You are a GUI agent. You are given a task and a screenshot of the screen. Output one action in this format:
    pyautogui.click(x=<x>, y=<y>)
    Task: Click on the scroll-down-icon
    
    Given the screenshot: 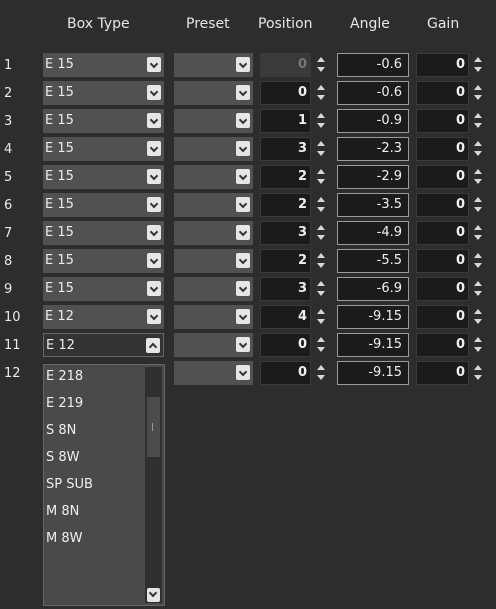 What is the action you would take?
    pyautogui.click(x=153, y=595)
    